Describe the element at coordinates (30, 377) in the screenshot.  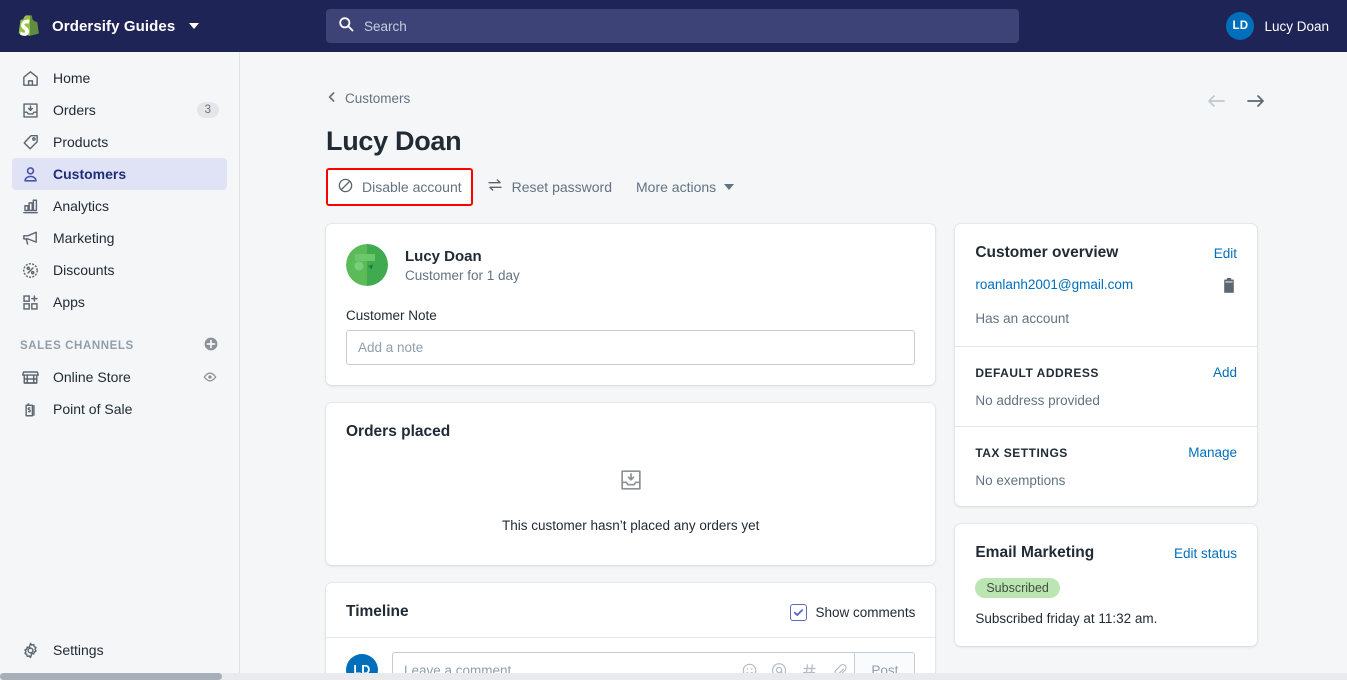
I see `storefront-icon` at that location.